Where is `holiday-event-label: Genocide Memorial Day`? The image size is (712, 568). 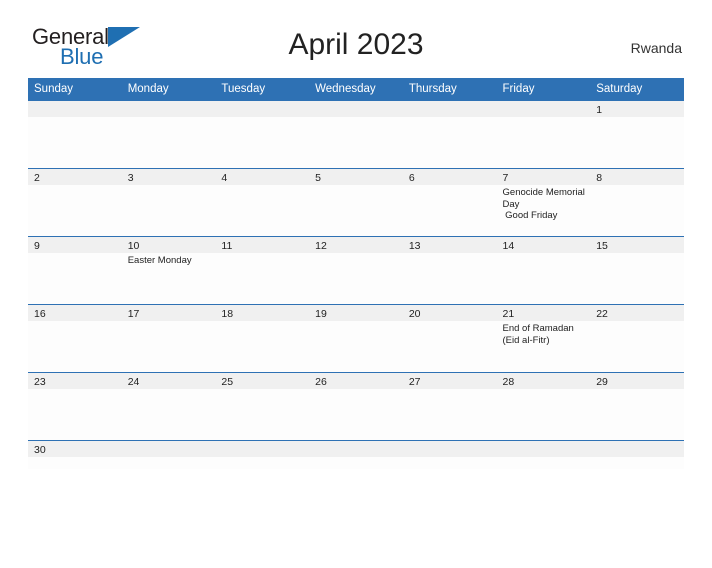 holiday-event-label: Genocide Memorial Day is located at coordinates (545, 198).